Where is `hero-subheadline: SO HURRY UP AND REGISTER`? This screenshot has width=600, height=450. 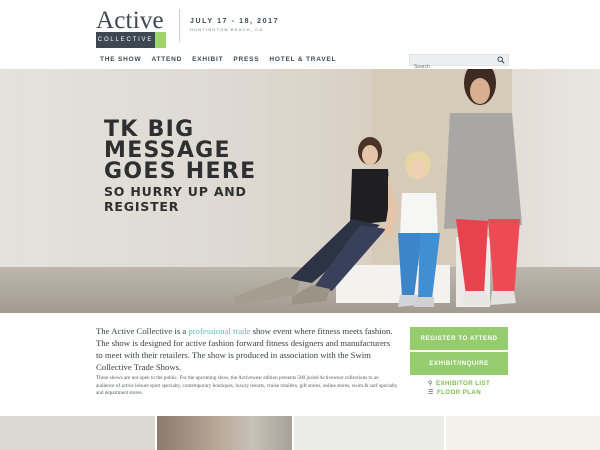 hero-subheadline: SO HURRY UP AND REGISTER is located at coordinates (175, 199).